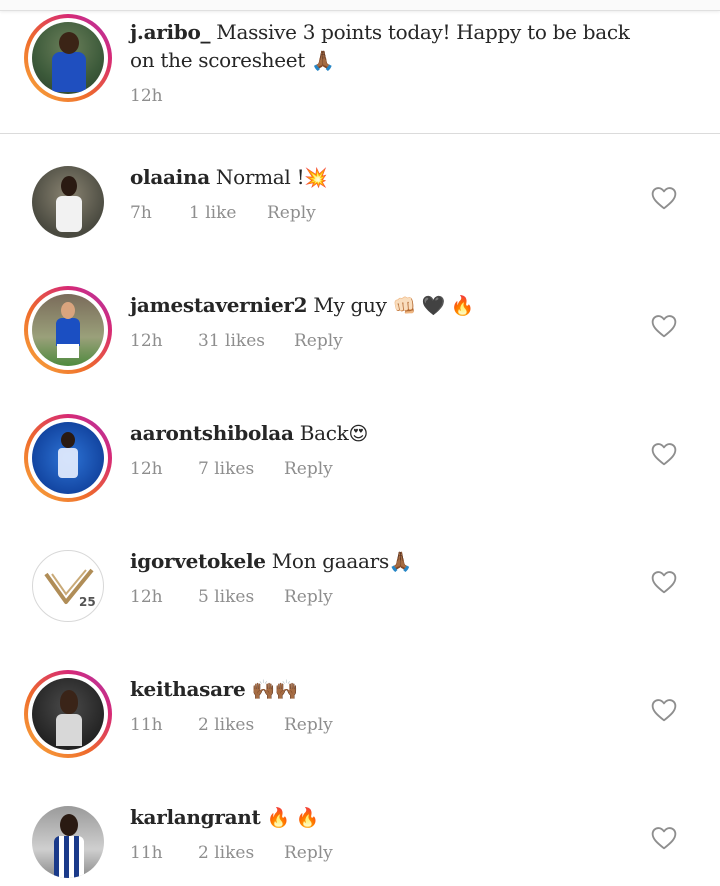 The width and height of the screenshot is (720, 886). Describe the element at coordinates (330, 561) in the screenshot. I see `comment-body: Mon gaaars` at that location.